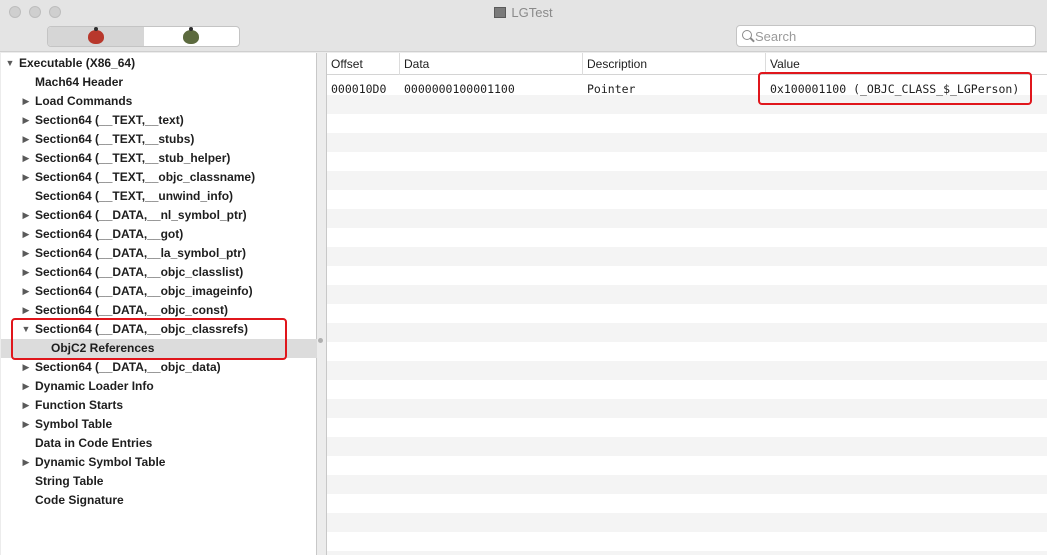 Image resolution: width=1047 pixels, height=555 pixels. I want to click on tree-item: Section64 (__TEXT,__unwind_info), so click(159, 196).